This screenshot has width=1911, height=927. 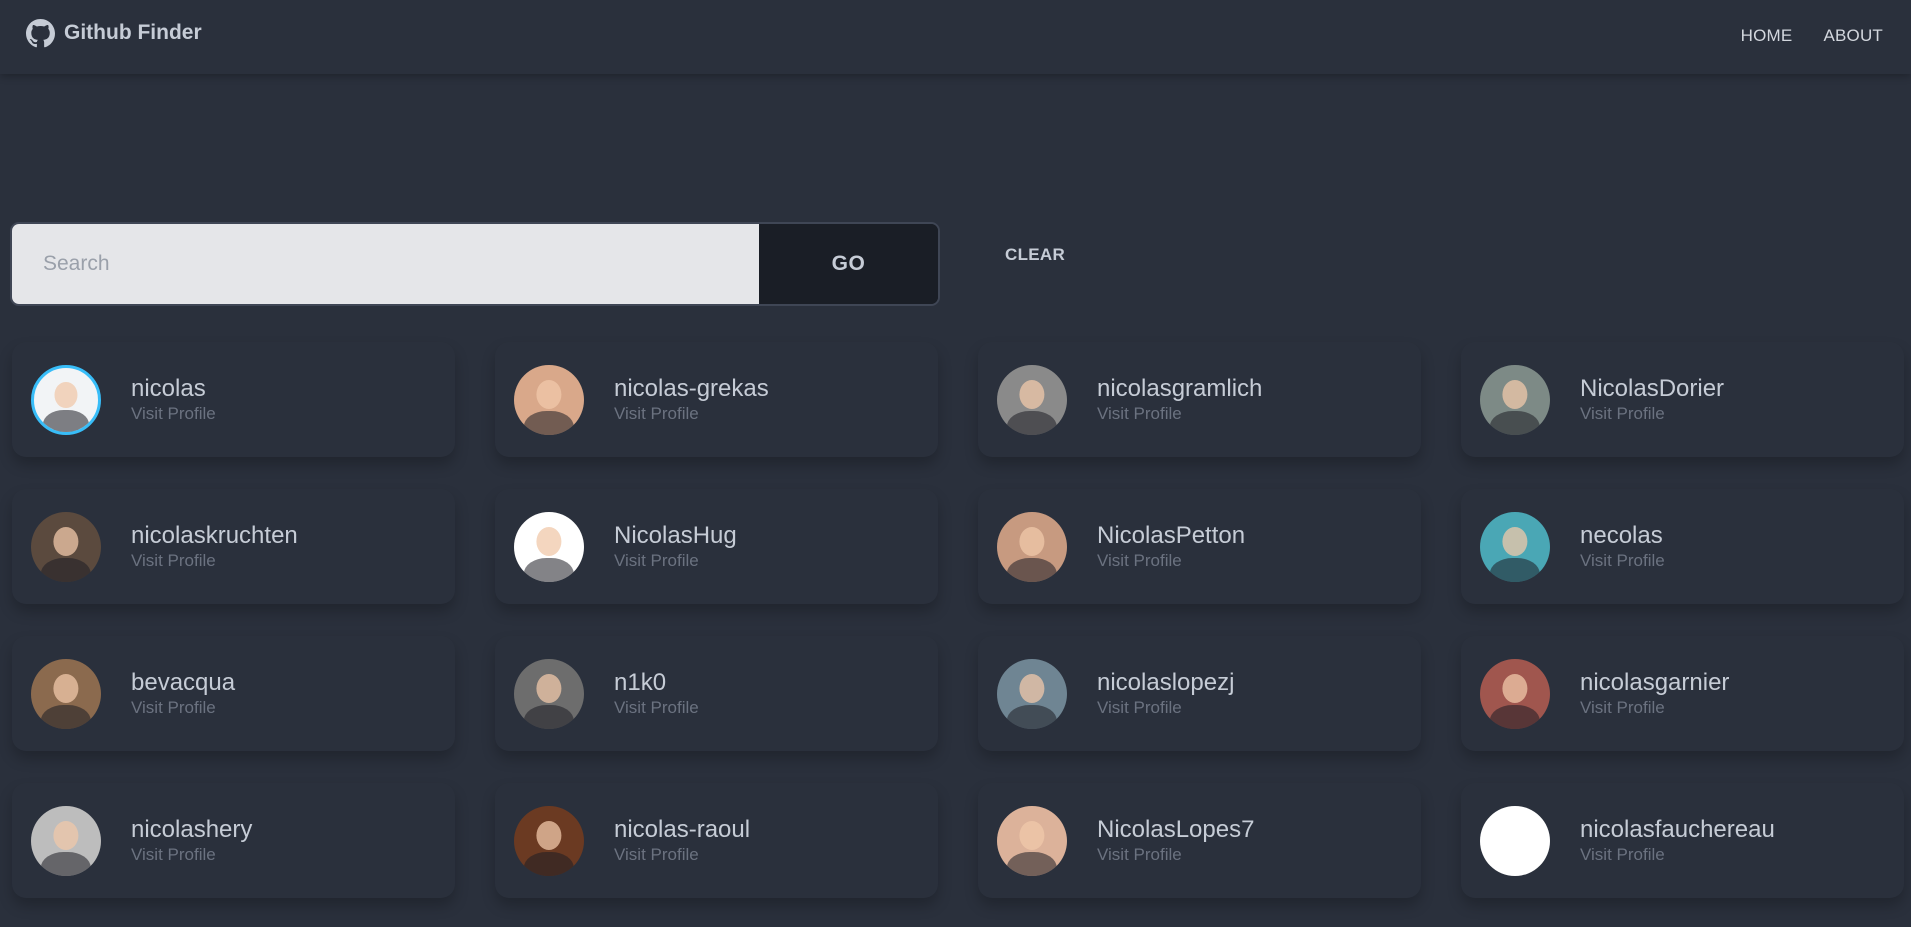 What do you see at coordinates (1682, 546) in the screenshot?
I see `user-card: necolas Visit Profile` at bounding box center [1682, 546].